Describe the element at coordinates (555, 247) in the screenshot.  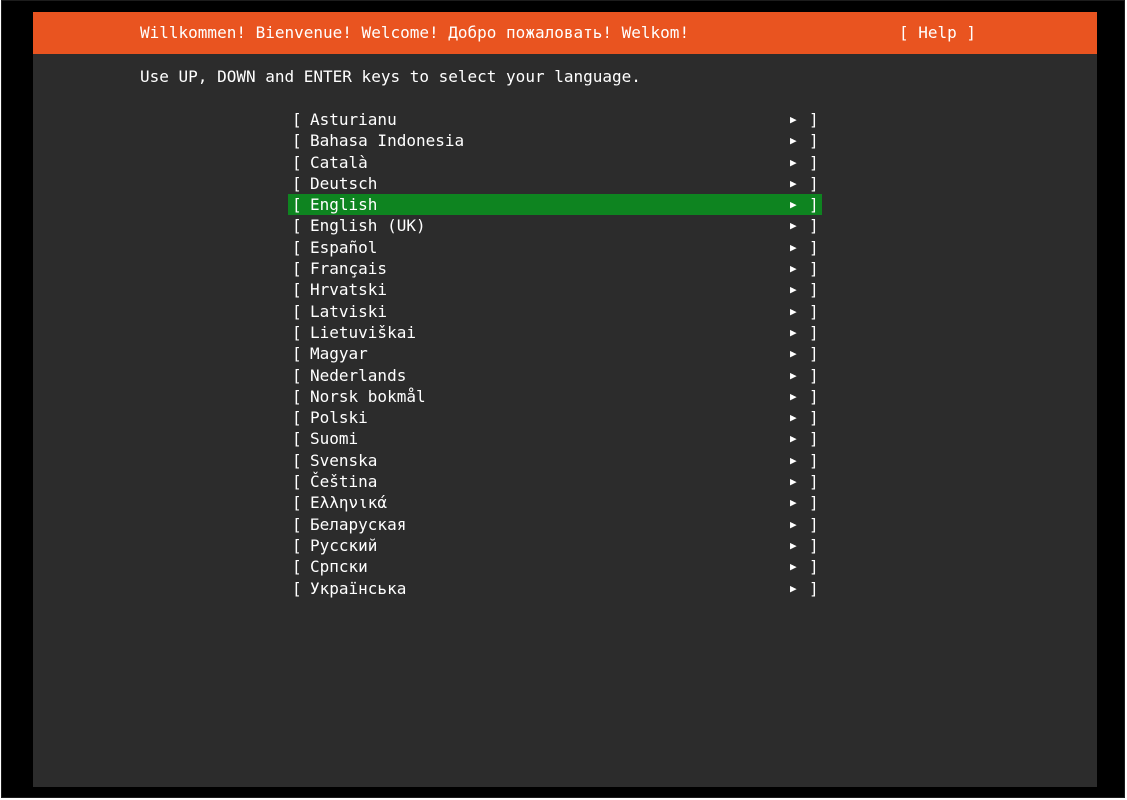
I see `language-option: [ Español ▶]` at that location.